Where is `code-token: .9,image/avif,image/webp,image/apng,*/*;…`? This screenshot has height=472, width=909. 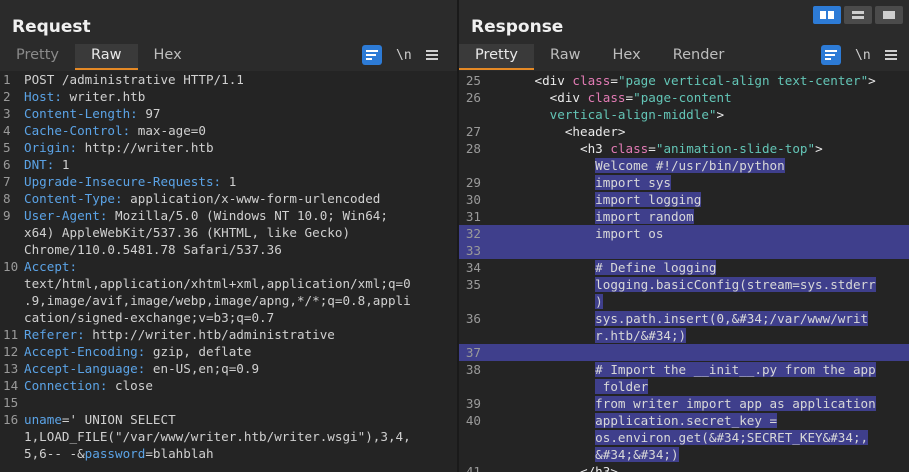 code-token: .9,image/avif,image/webp,image/apng,*/*;… is located at coordinates (217, 300).